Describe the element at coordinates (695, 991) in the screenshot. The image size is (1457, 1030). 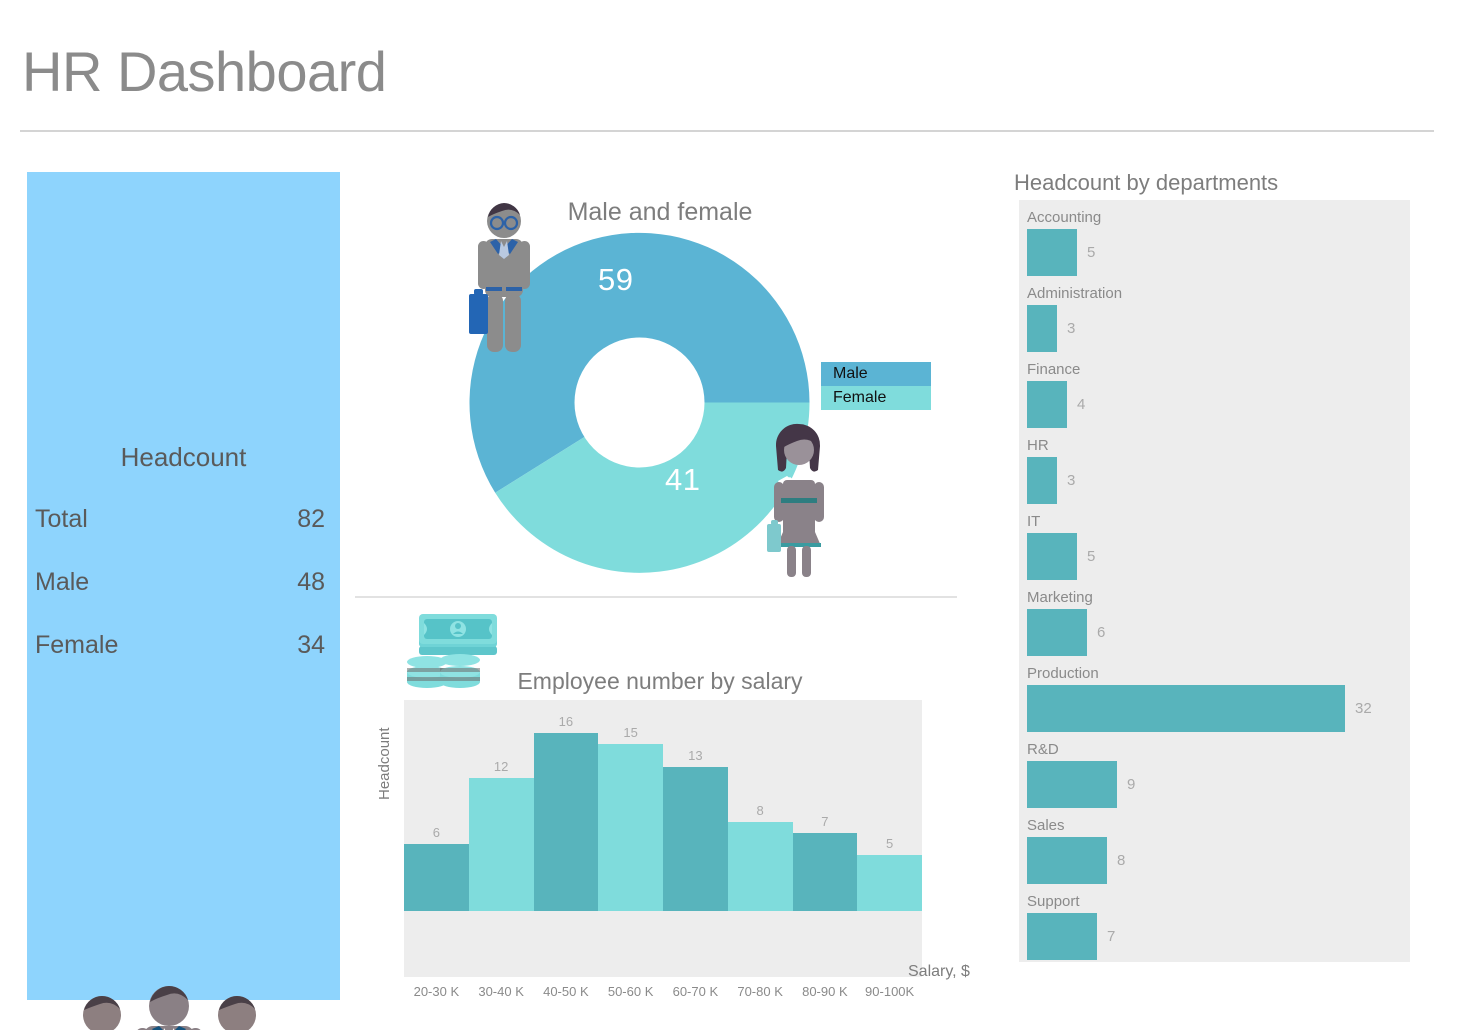
I see `salary-x-tick: 60-70 K` at that location.